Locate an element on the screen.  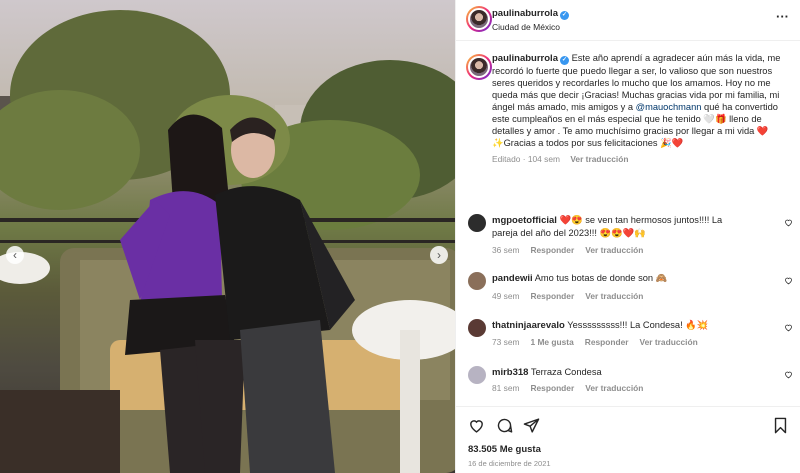
comment-age: 36 sem is located at coordinates (506, 250).